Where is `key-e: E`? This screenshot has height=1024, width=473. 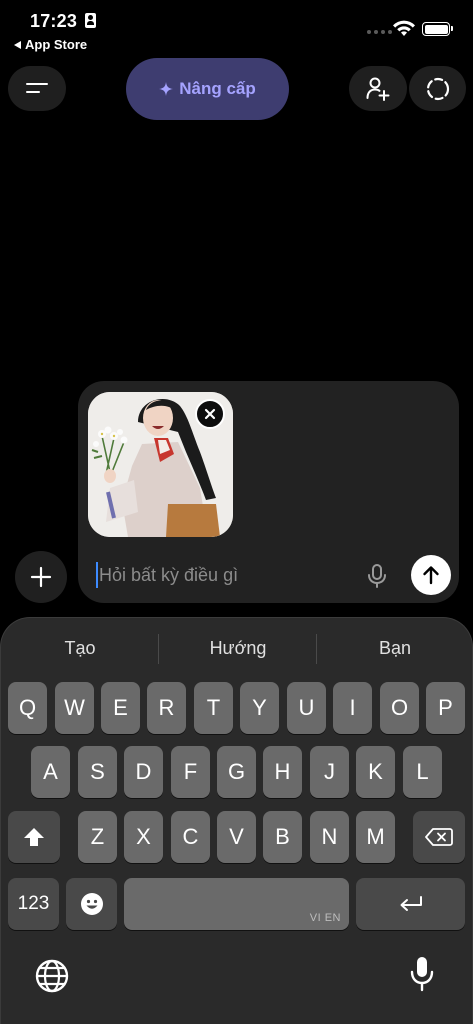
key-e: E is located at coordinates (120, 708).